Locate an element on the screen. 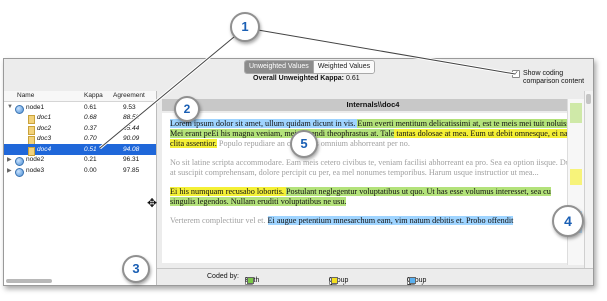  callout-3: 3 is located at coordinates (136, 269).